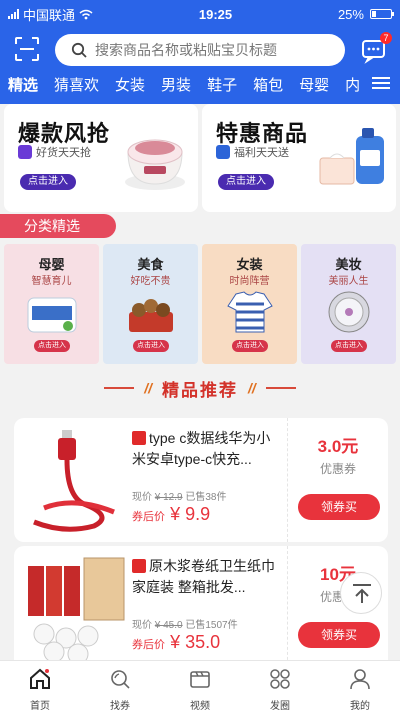 The width and height of the screenshot is (400, 713). I want to click on tab-baby: 母婴, so click(314, 84).